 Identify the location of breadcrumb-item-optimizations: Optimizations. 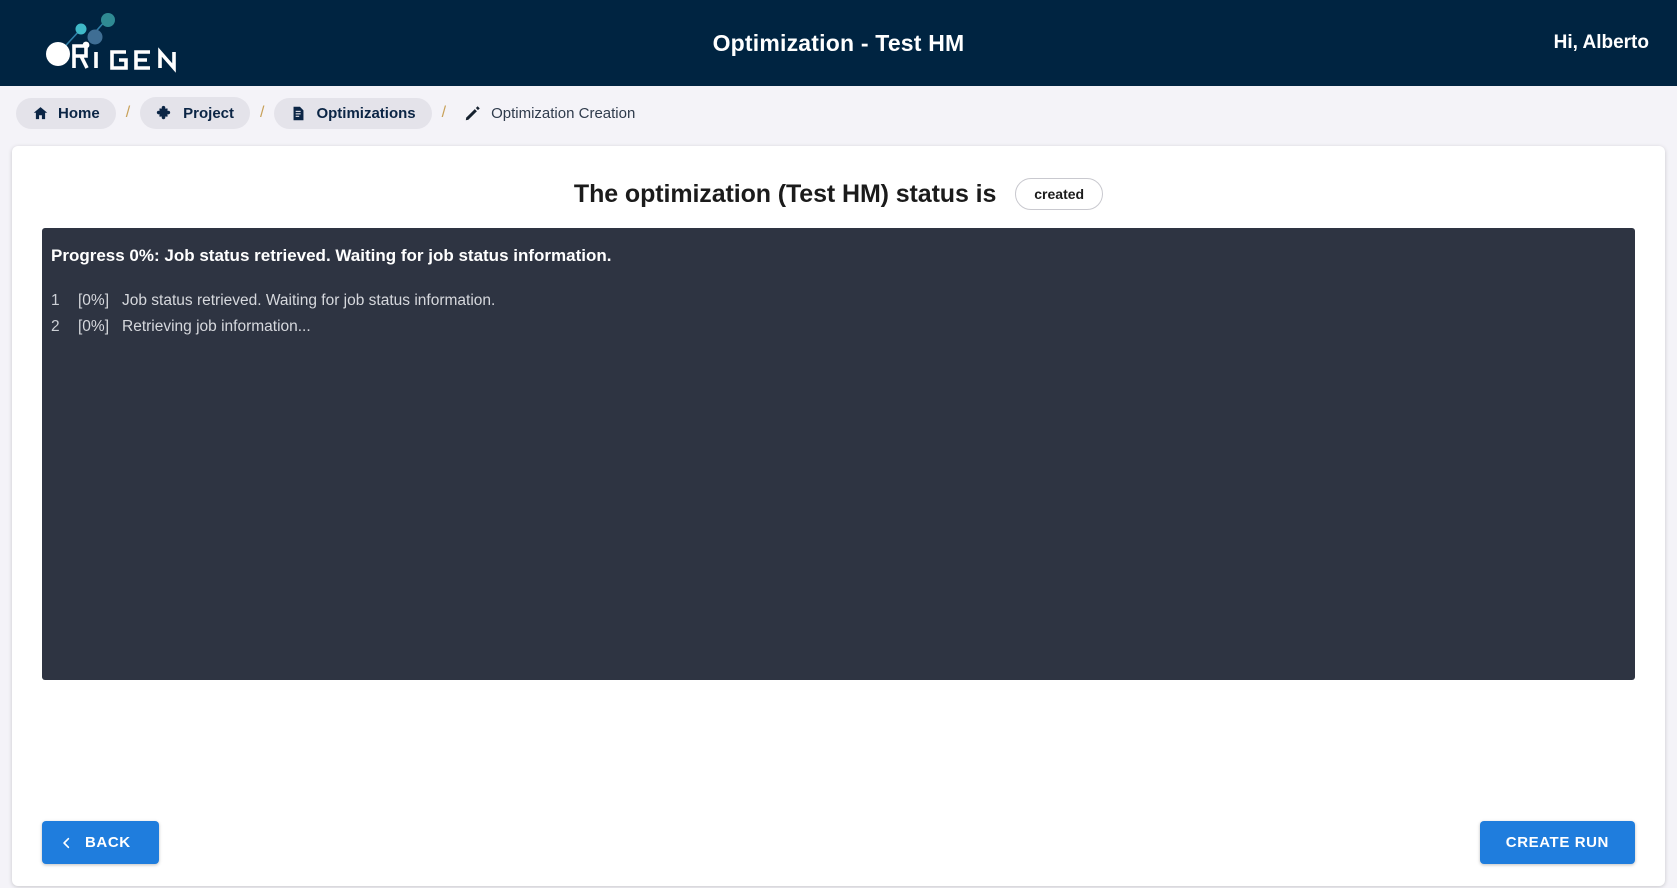
(353, 113).